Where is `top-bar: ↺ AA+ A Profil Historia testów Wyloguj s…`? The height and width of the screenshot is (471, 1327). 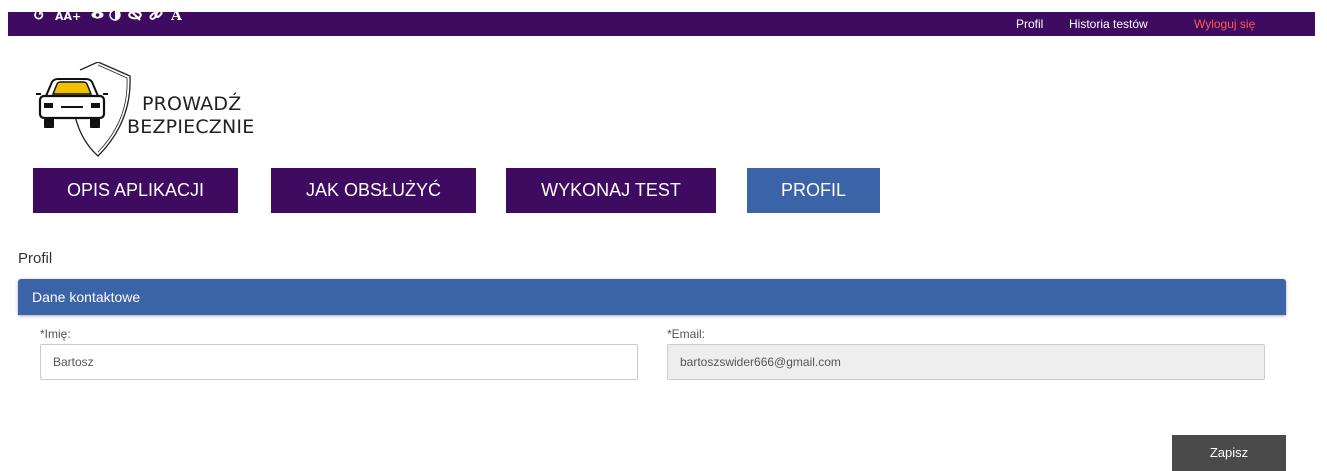
top-bar: ↺ AA+ A Profil Historia testów Wyloguj s… is located at coordinates (661, 23).